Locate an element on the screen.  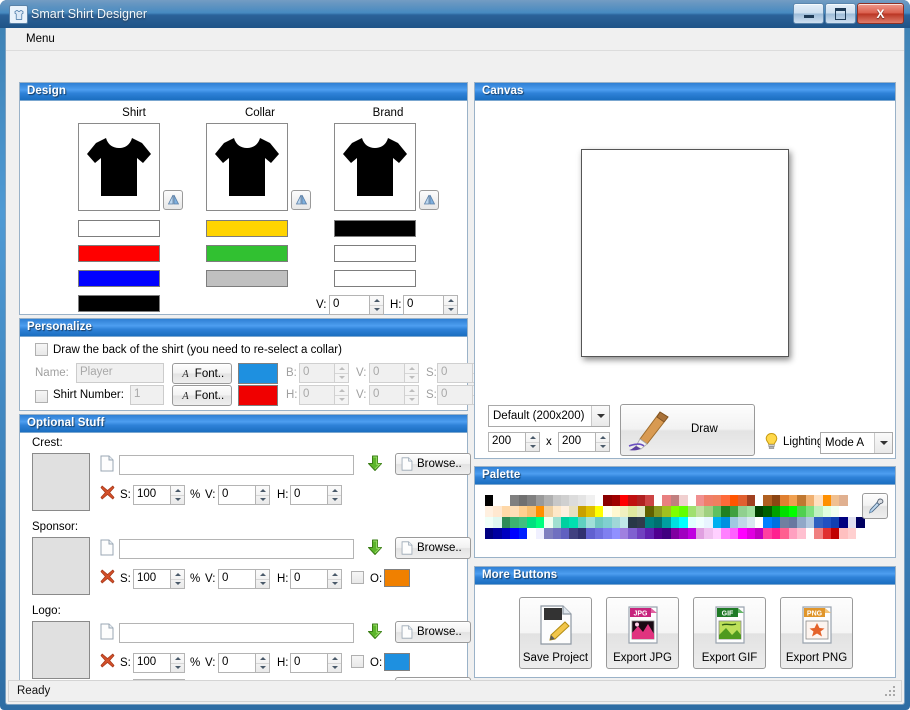
number-h-value: 0 is located at coordinates (316, 395).